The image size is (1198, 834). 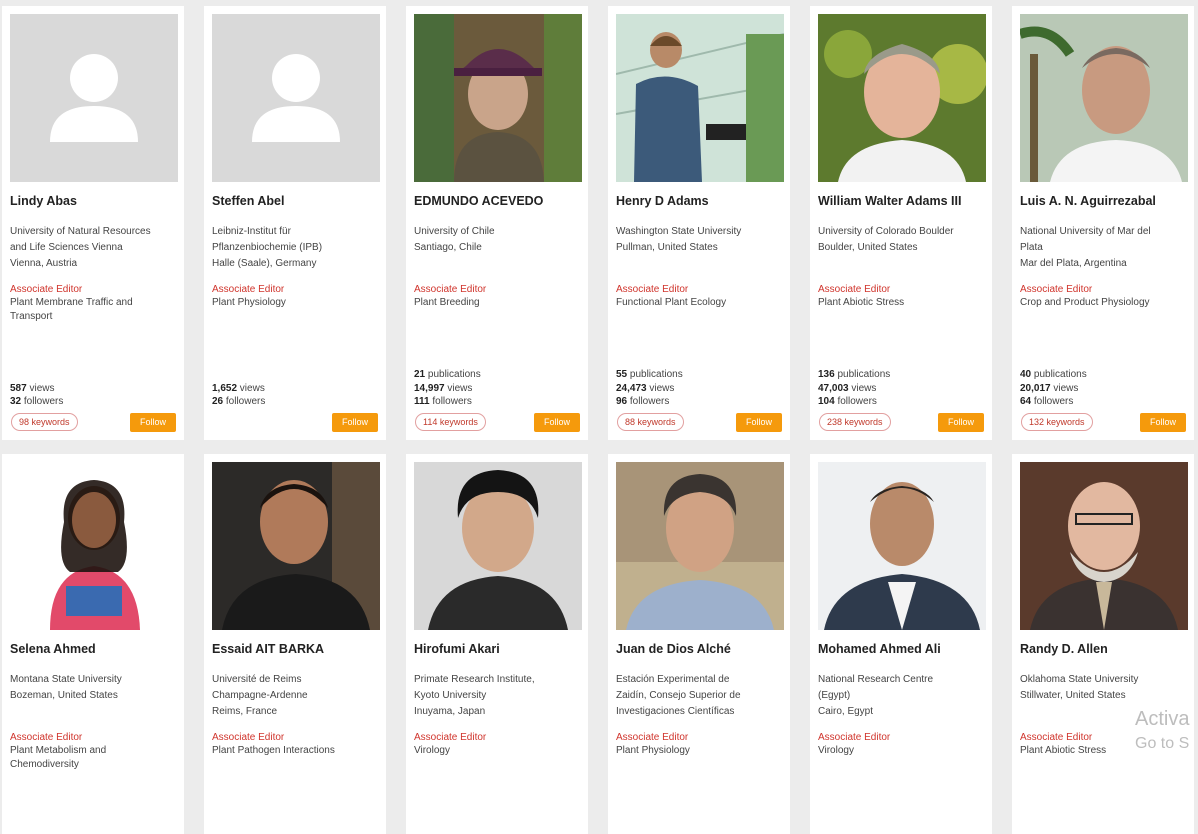 I want to click on stat-followers: 32 followers, so click(x=37, y=401).